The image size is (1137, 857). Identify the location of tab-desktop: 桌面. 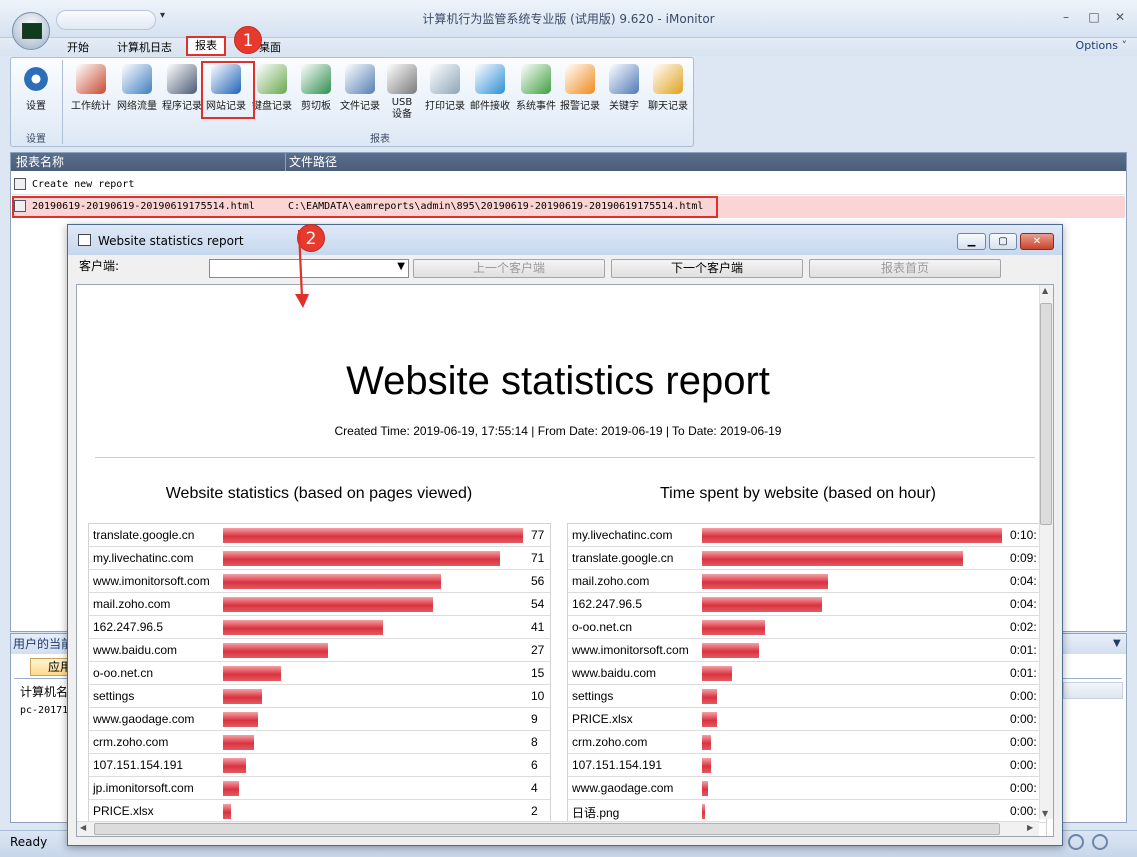
(270, 48).